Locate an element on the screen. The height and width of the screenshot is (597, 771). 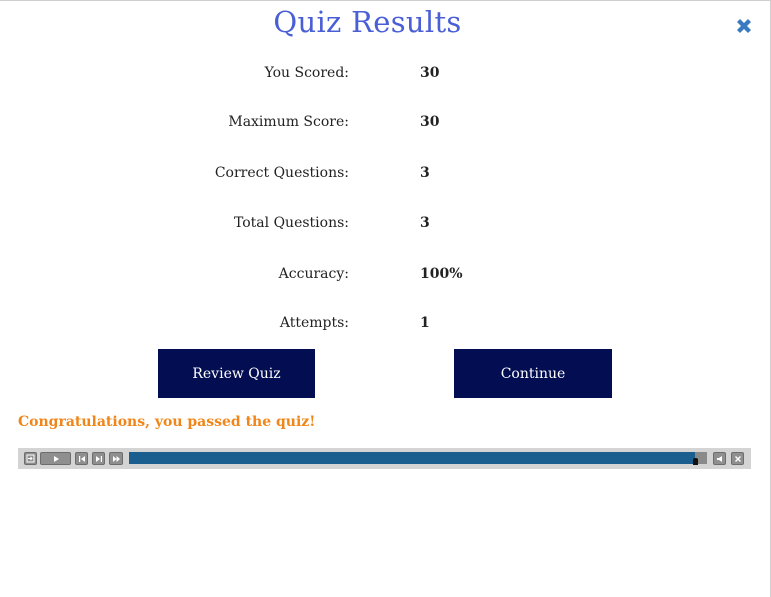
rewind-icon is located at coordinates (81, 458).